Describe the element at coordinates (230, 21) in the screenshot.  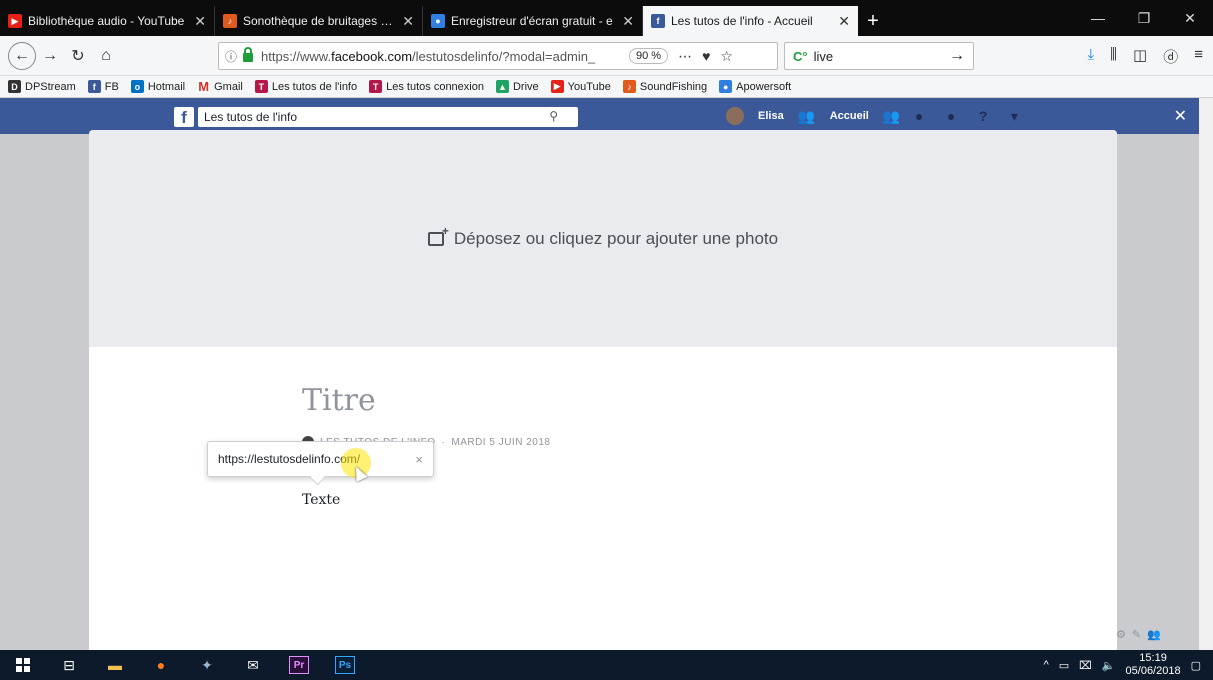
I see `soundfishing-icon: ♪` at that location.